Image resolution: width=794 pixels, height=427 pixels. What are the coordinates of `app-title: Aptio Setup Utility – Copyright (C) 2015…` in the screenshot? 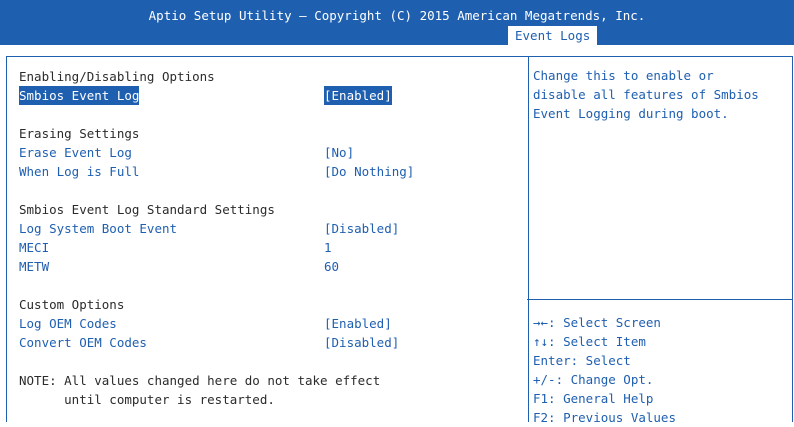 It's located at (397, 15).